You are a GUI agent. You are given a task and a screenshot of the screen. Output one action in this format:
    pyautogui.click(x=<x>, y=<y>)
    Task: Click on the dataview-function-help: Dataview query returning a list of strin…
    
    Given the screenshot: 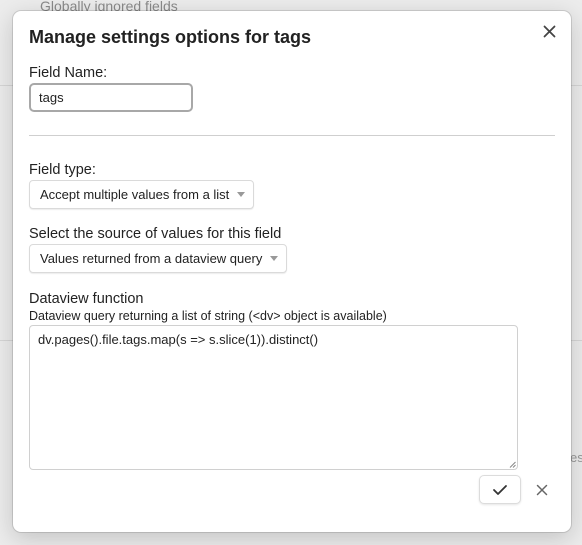 What is the action you would take?
    pyautogui.click(x=208, y=316)
    